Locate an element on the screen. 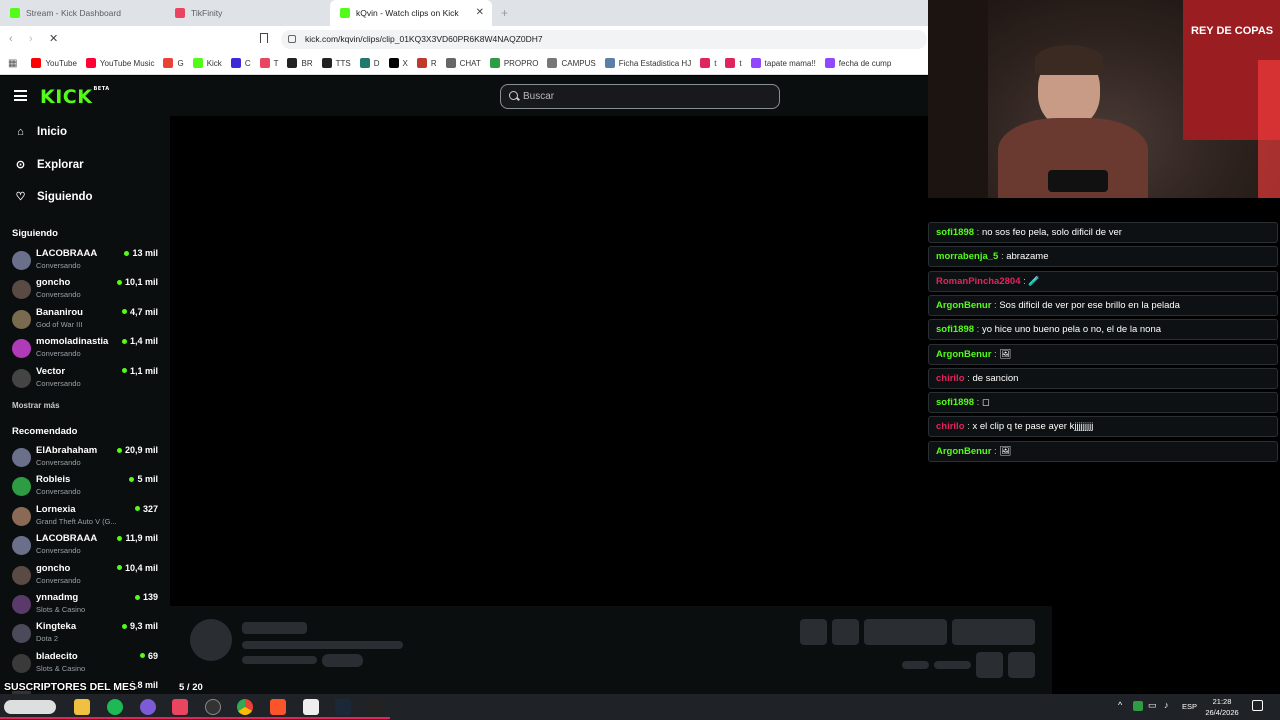 The height and width of the screenshot is (720, 1280). bookmark-item: tapate mama!! is located at coordinates (783, 63).